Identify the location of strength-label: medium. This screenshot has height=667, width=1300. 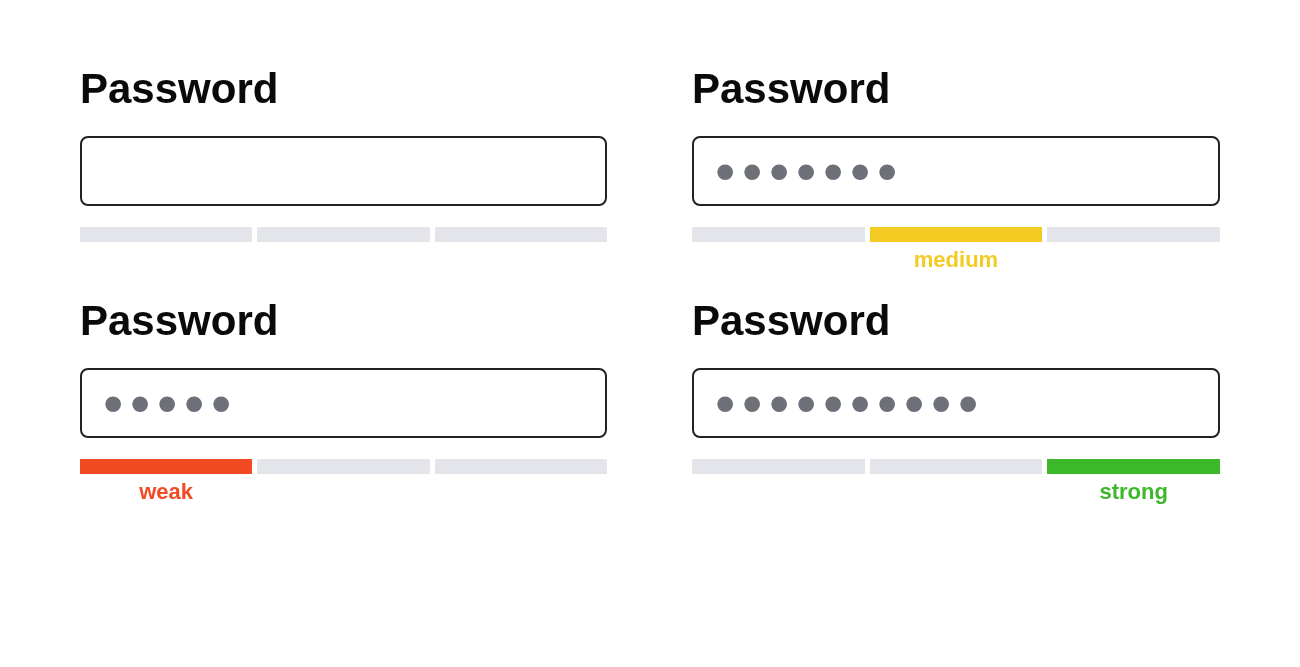
(956, 260).